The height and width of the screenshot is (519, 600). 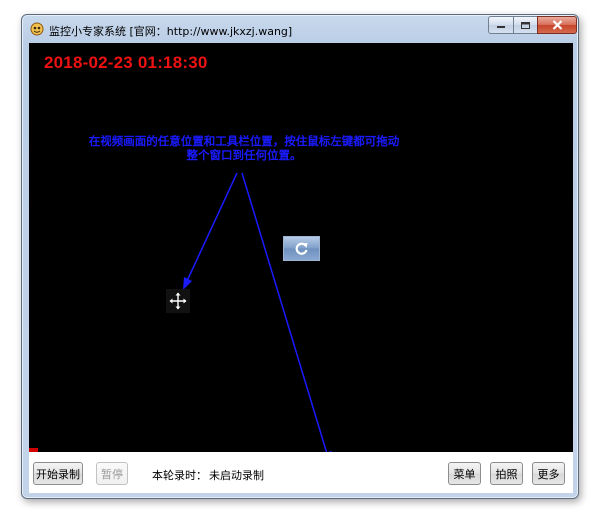 I want to click on window-title: 监控小专家系统 [官网：http://www.jkxzj.wang], so click(x=171, y=31).